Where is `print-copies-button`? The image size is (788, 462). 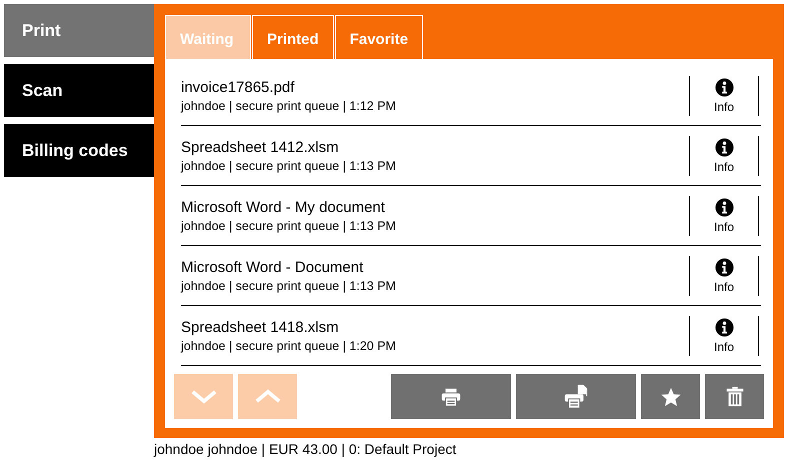
print-copies-button is located at coordinates (576, 396).